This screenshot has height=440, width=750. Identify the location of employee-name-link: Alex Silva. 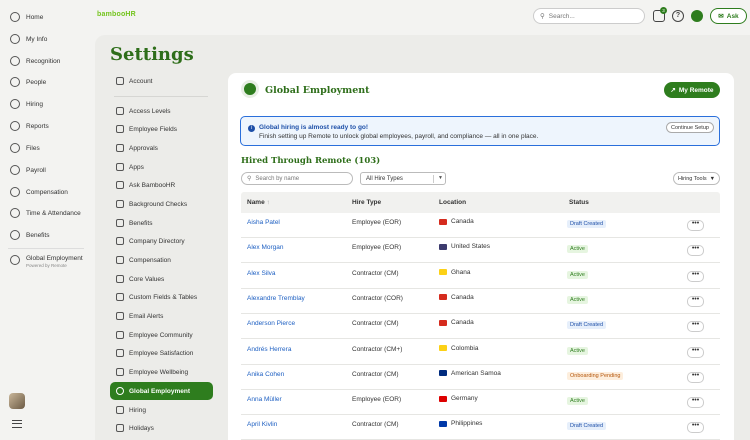
(261, 273).